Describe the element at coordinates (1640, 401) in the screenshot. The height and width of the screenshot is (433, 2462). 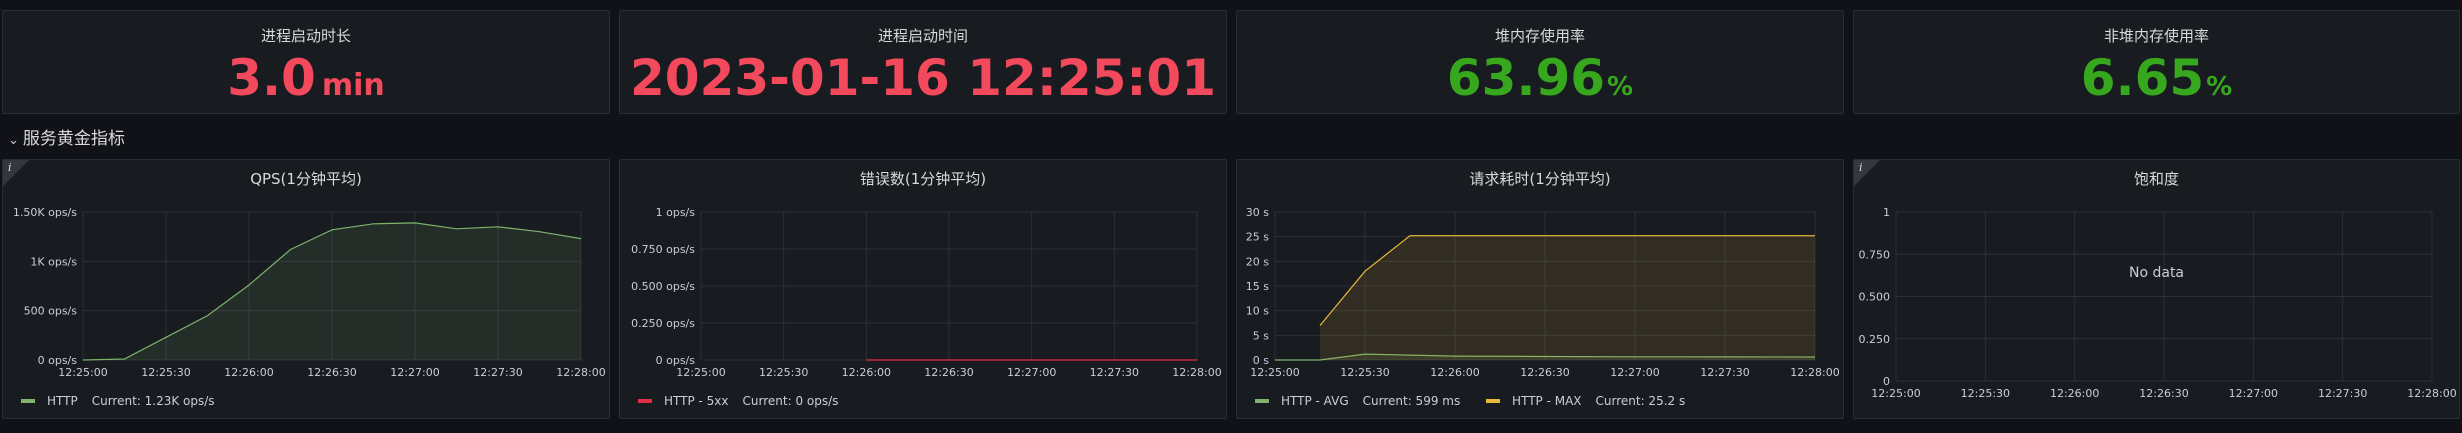
I see `legend-current: Current: 25.2 s` at that location.